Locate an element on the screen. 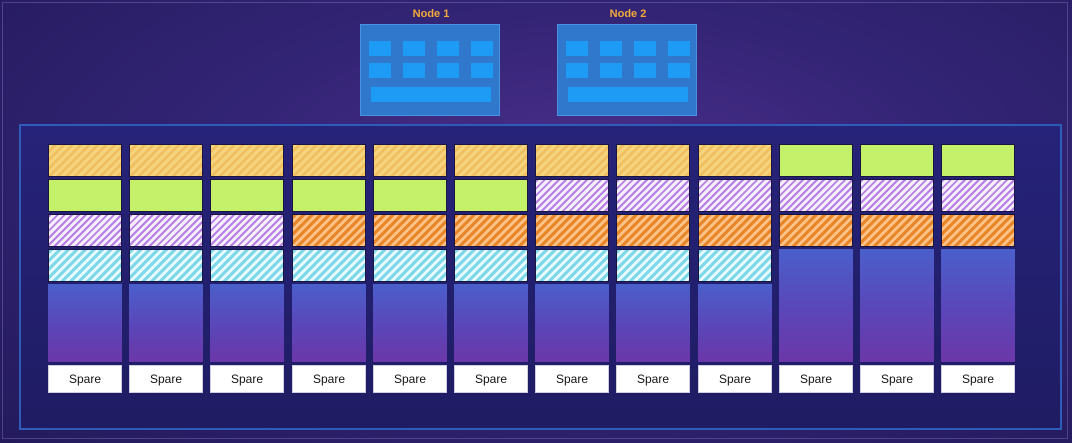 This screenshot has width=1072, height=443. node-1: Node 1 is located at coordinates (431, 60).